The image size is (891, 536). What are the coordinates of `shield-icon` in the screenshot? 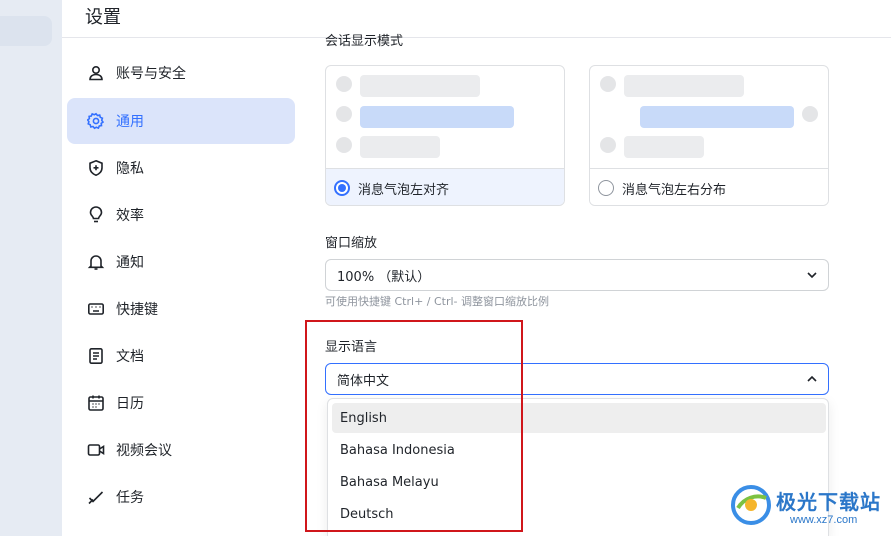 It's located at (96, 168).